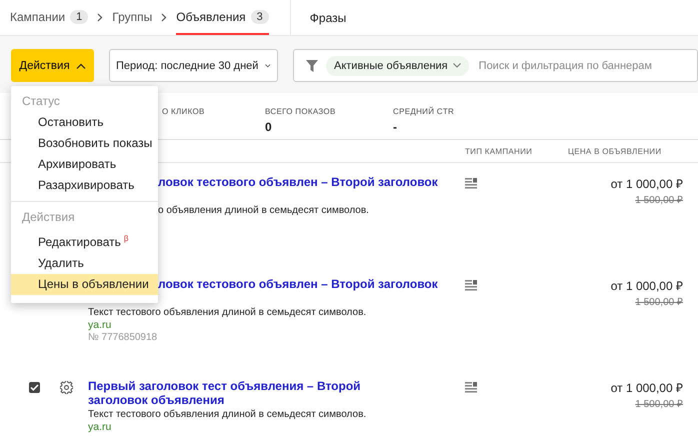  I want to click on breadcrumb-tab: Кампании 1, so click(49, 17).